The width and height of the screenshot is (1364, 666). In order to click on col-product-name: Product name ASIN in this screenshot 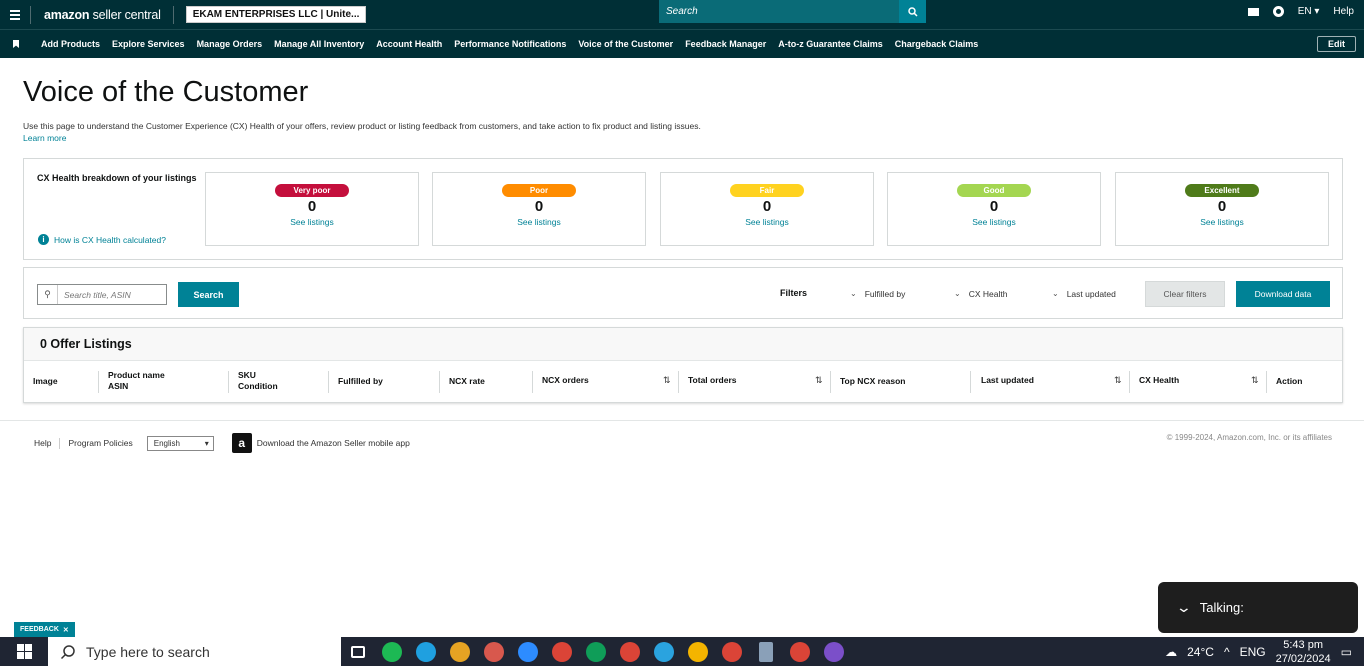, I will do `click(136, 381)`.